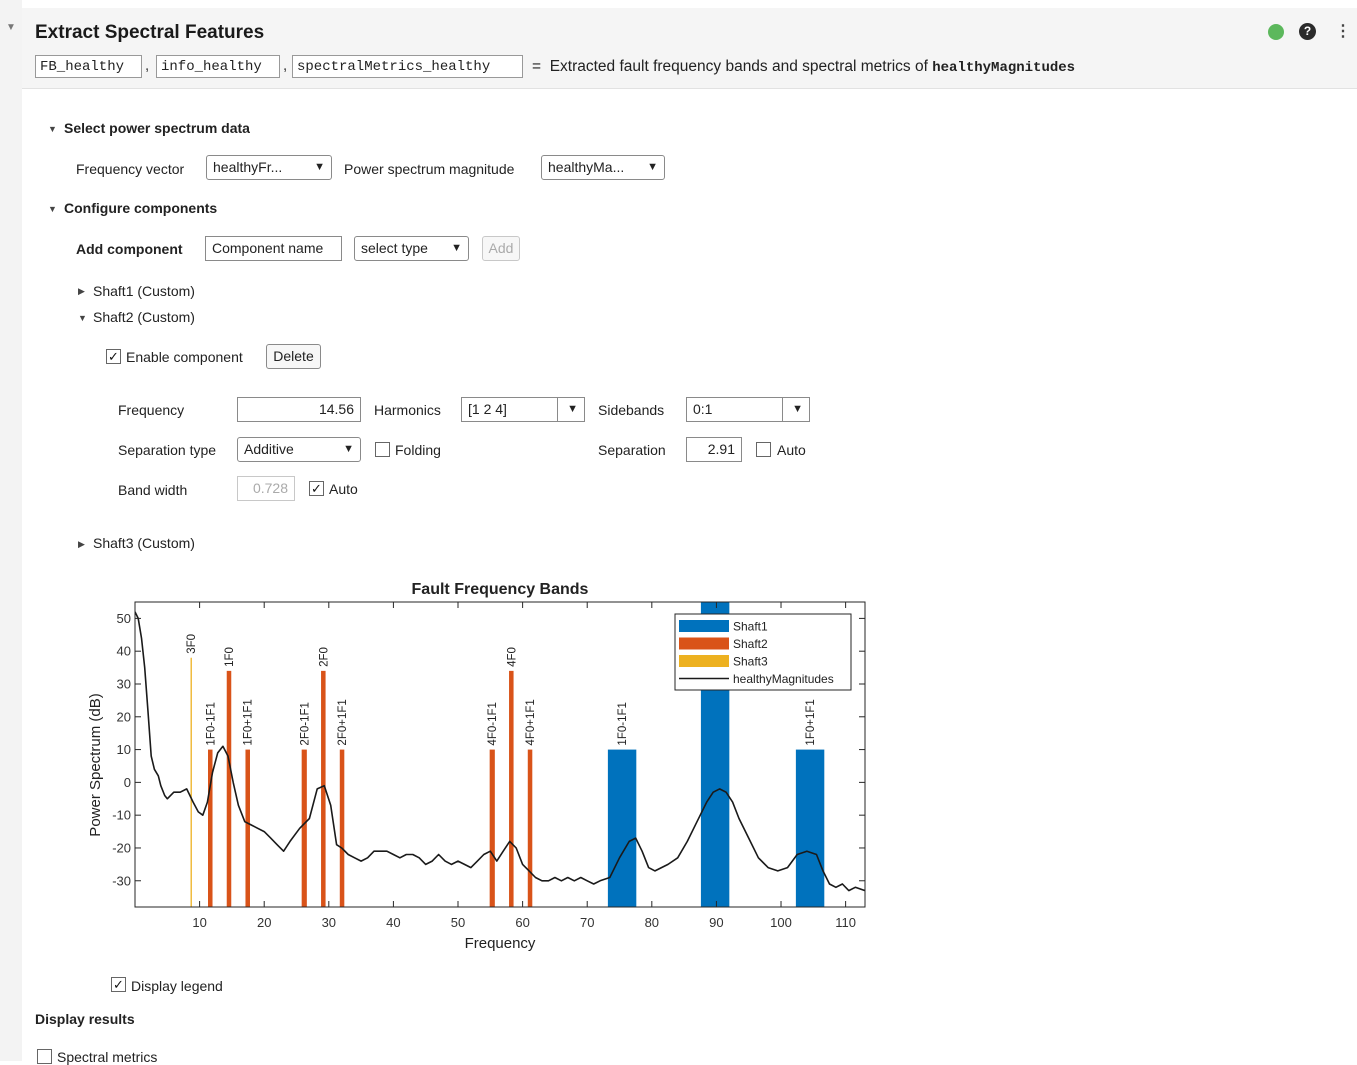 This screenshot has height=1065, width=1357. What do you see at coordinates (150, 32) in the screenshot?
I see `task-title: Extract Spectral Features` at bounding box center [150, 32].